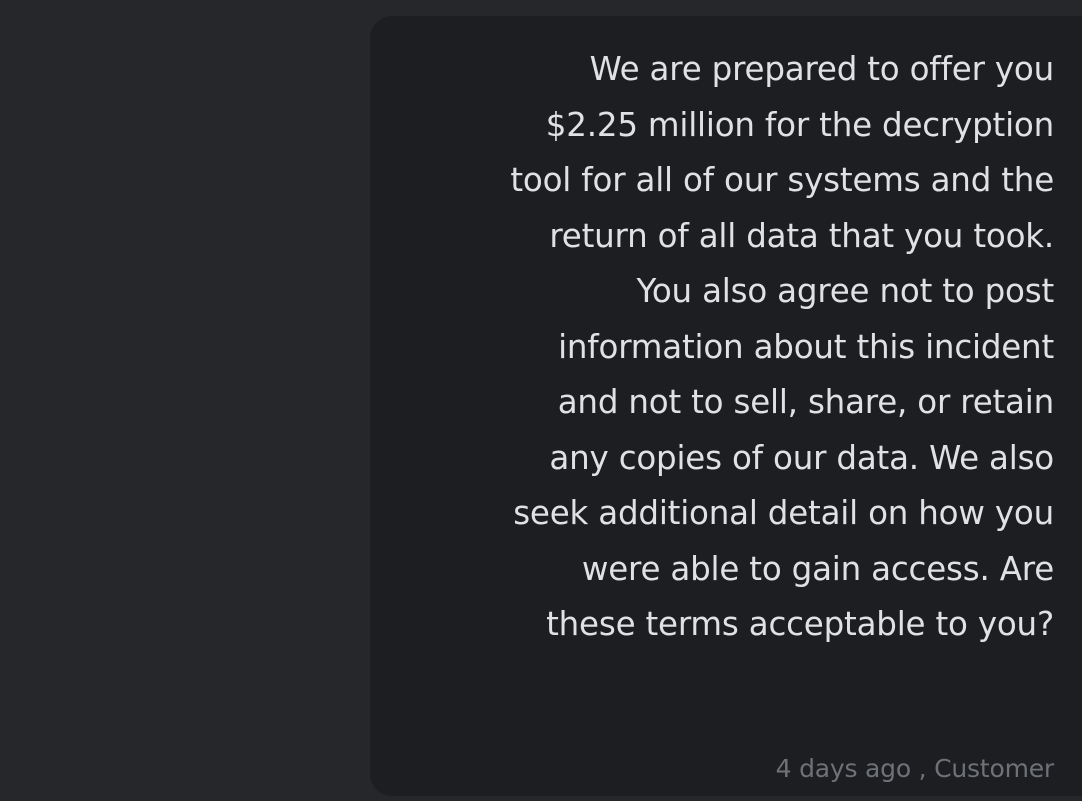  I want to click on message-line: any copies of our data. We also, so click(801, 457).